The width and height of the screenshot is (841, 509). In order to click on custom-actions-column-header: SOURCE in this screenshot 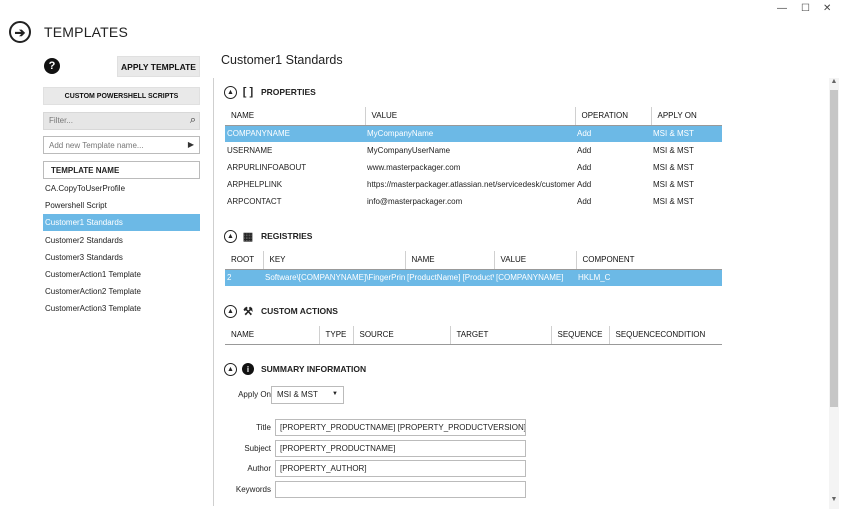, I will do `click(402, 335)`.